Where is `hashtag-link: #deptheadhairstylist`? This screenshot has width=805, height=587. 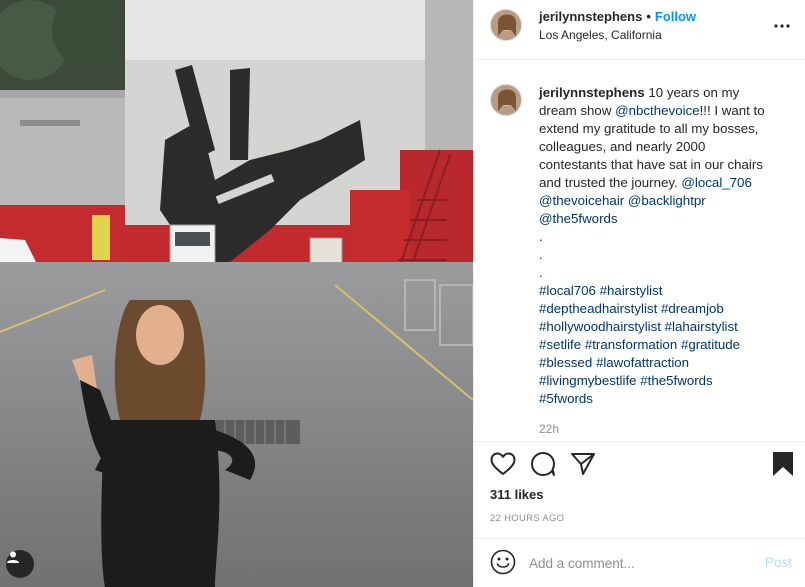 hashtag-link: #deptheadhairstylist is located at coordinates (598, 308).